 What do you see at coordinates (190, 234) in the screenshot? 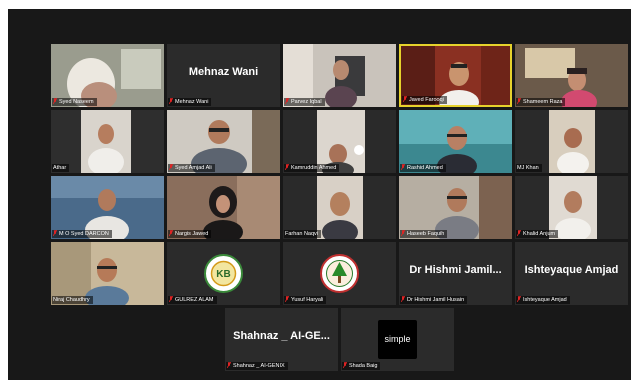
I see `participant-name-label: Nargis Jawed` at bounding box center [190, 234].